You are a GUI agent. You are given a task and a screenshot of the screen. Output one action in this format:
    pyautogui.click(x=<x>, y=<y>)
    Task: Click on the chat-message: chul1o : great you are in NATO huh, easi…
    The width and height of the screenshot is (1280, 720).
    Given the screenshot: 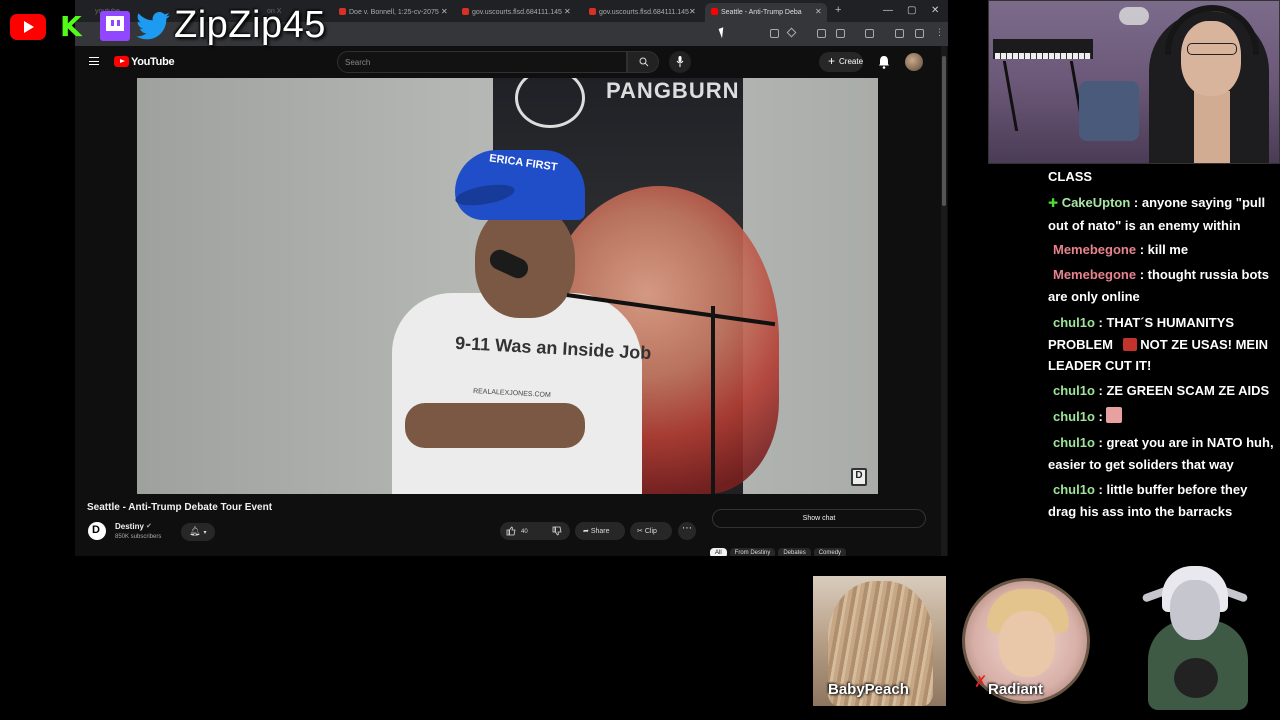 What is the action you would take?
    pyautogui.click(x=1161, y=453)
    